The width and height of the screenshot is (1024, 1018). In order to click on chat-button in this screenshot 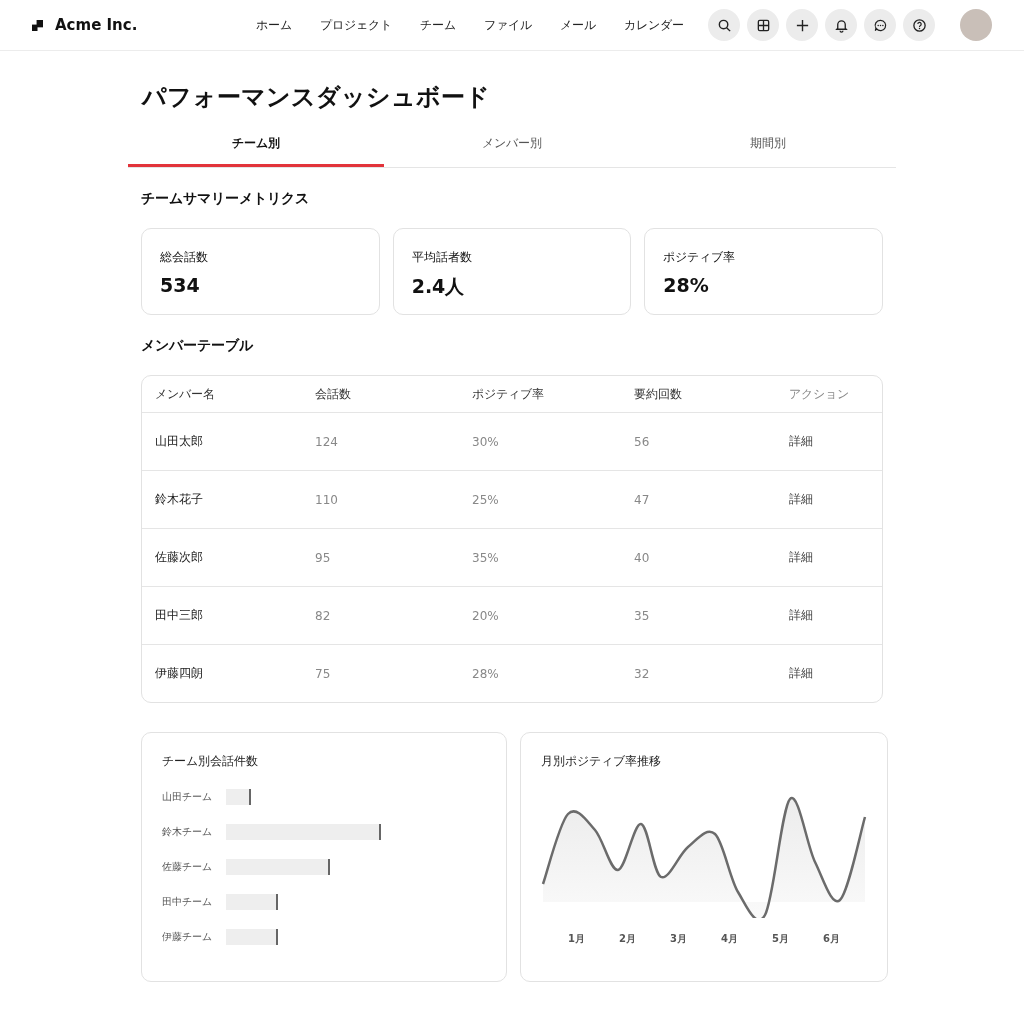, I will do `click(880, 25)`.